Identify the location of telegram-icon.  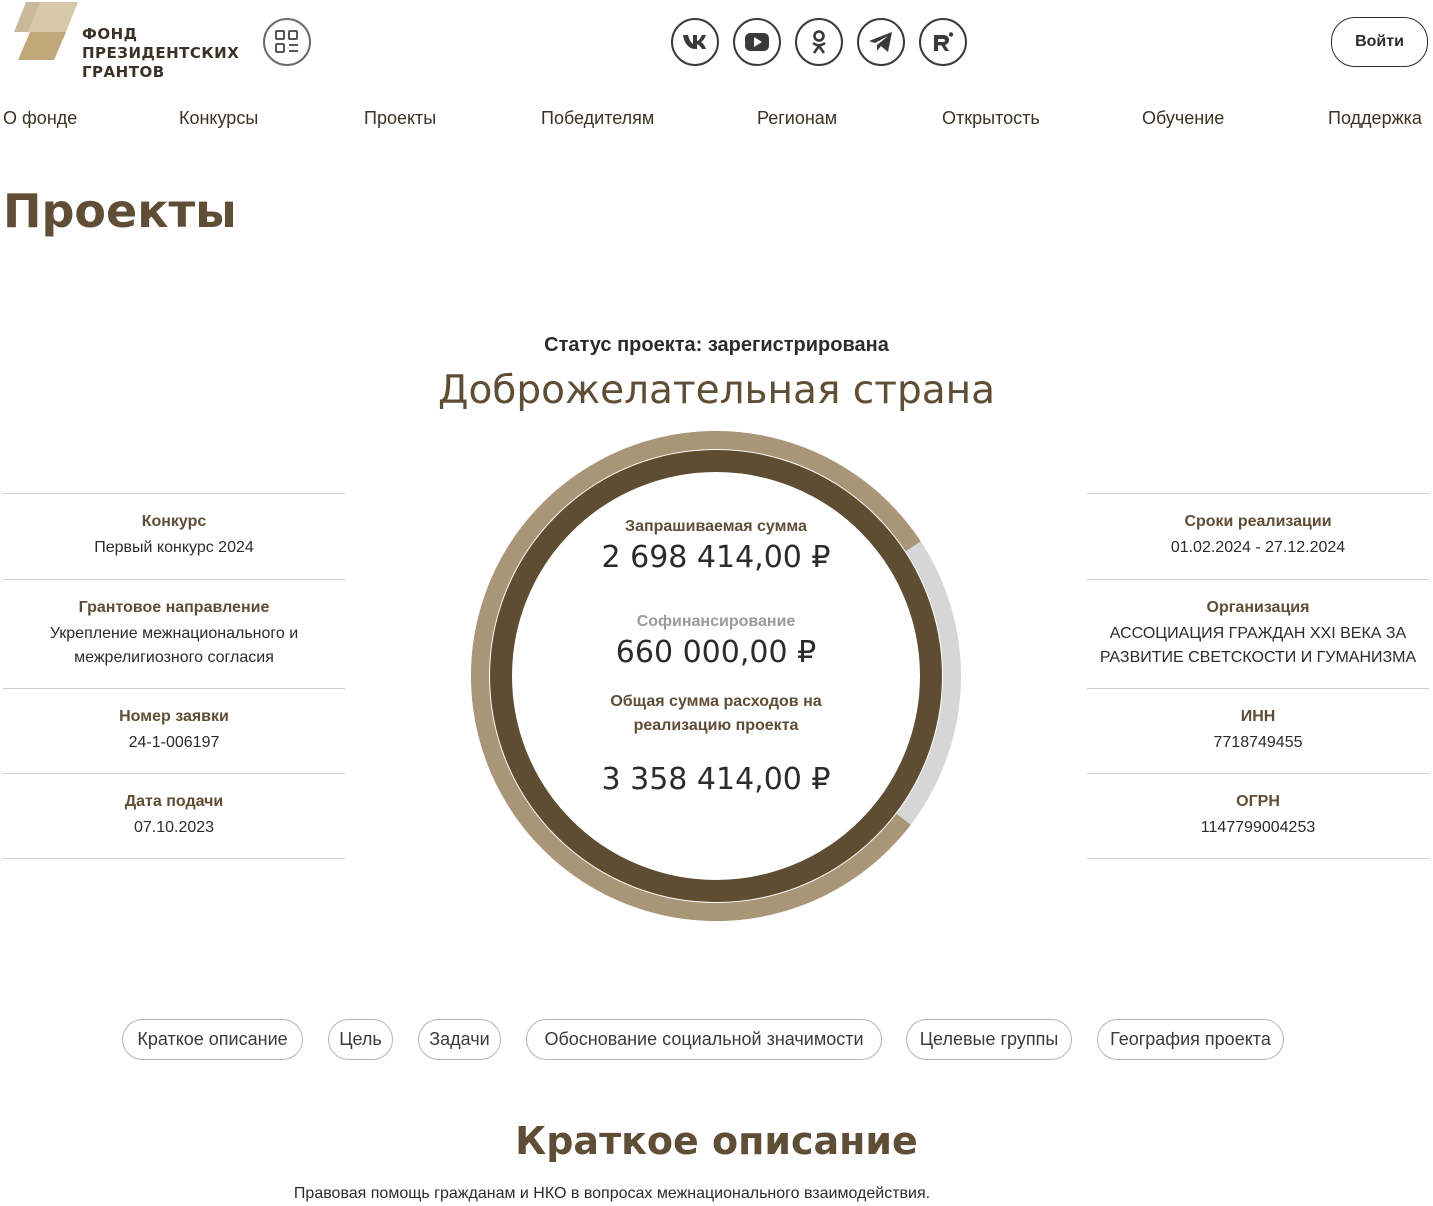
(880, 42).